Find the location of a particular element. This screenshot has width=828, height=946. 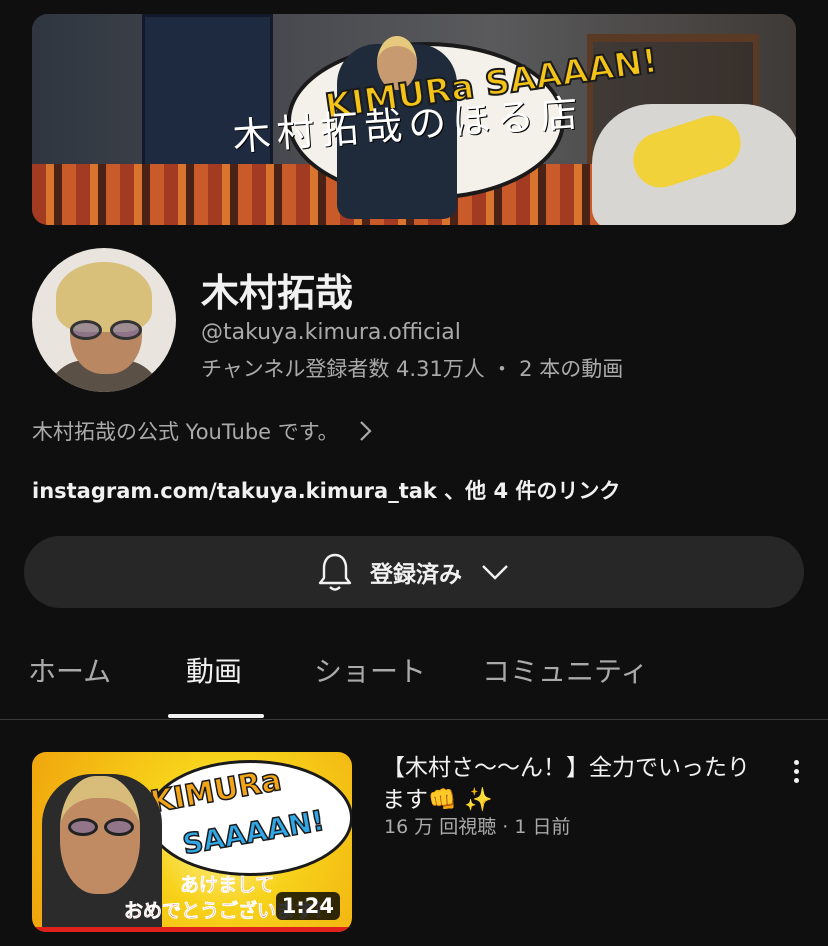

chevron-right-icon is located at coordinates (365, 431).